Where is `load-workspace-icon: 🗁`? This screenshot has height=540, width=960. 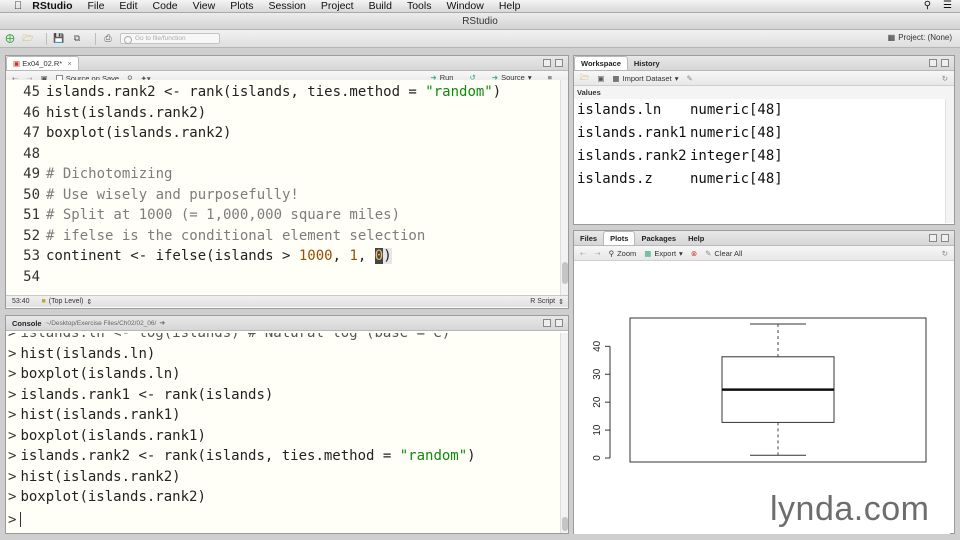
load-workspace-icon: 🗁 is located at coordinates (584, 78).